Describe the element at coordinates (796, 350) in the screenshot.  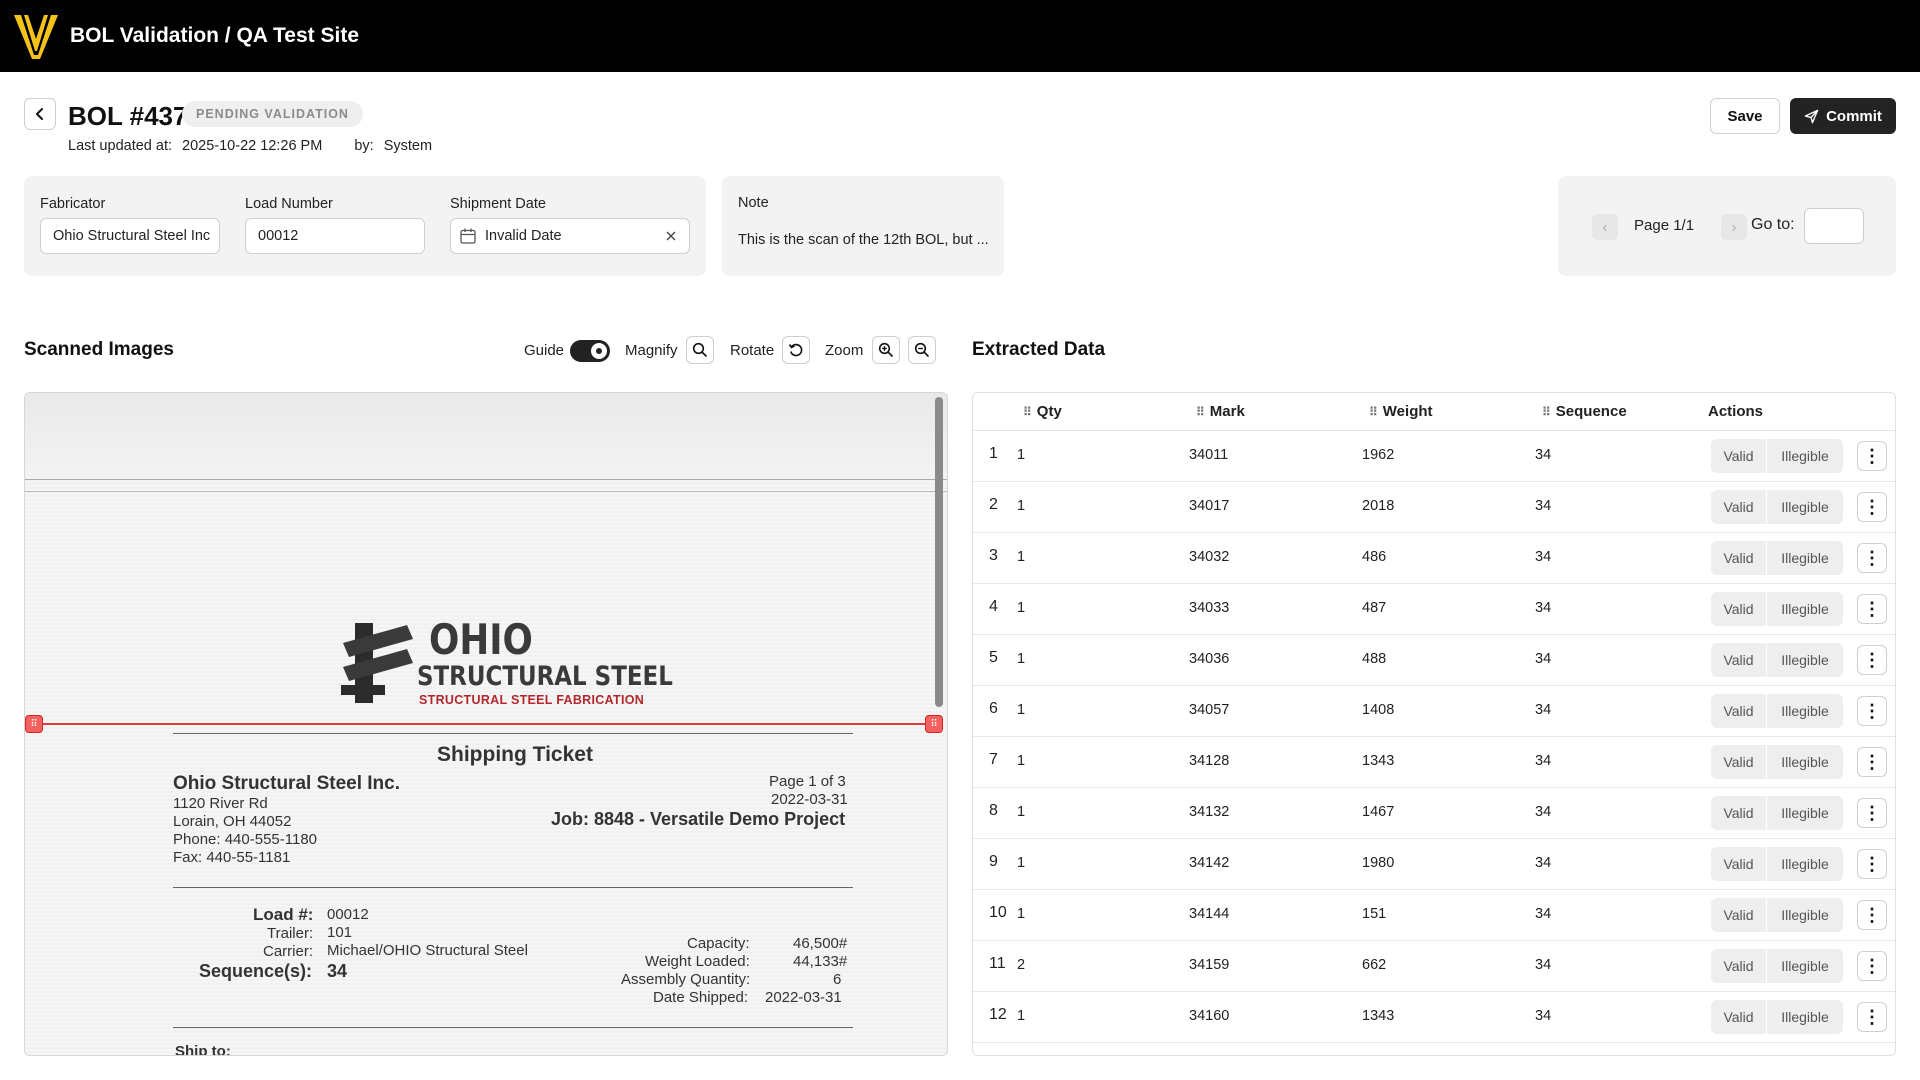
I see `rotate-button` at that location.